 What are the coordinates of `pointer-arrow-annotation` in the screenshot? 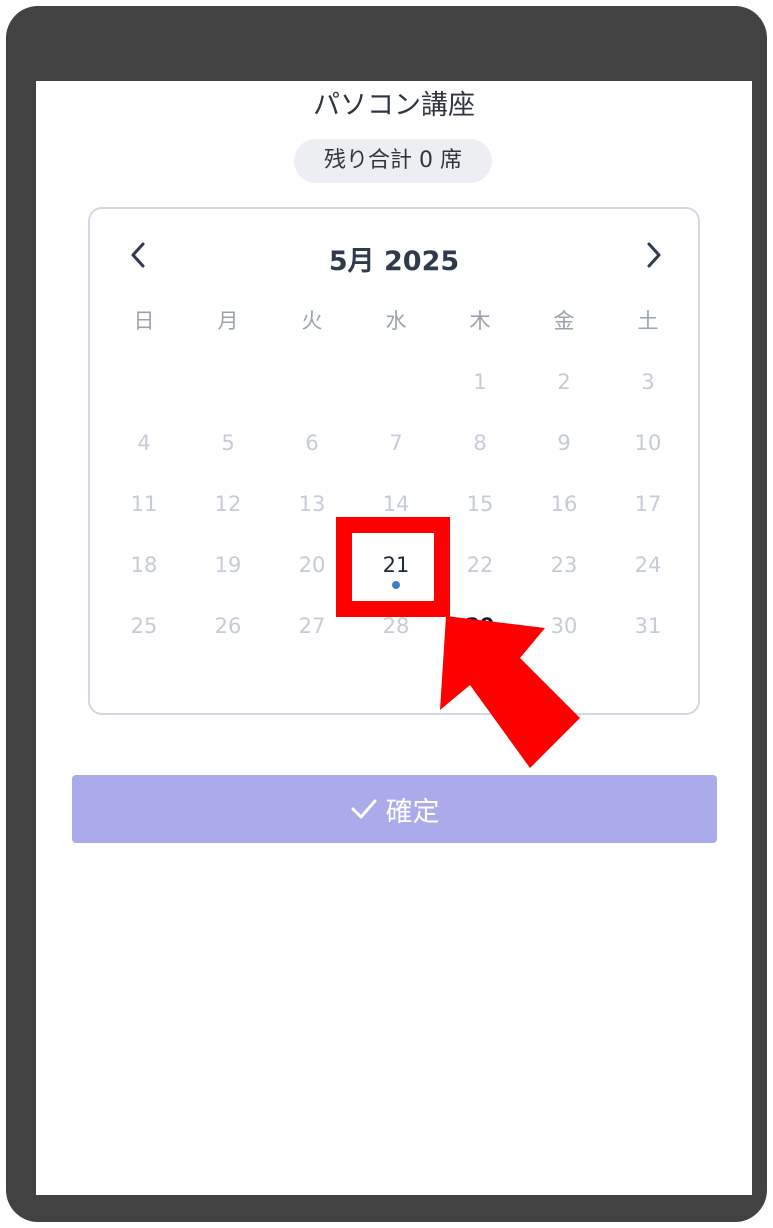 It's located at (510, 692).